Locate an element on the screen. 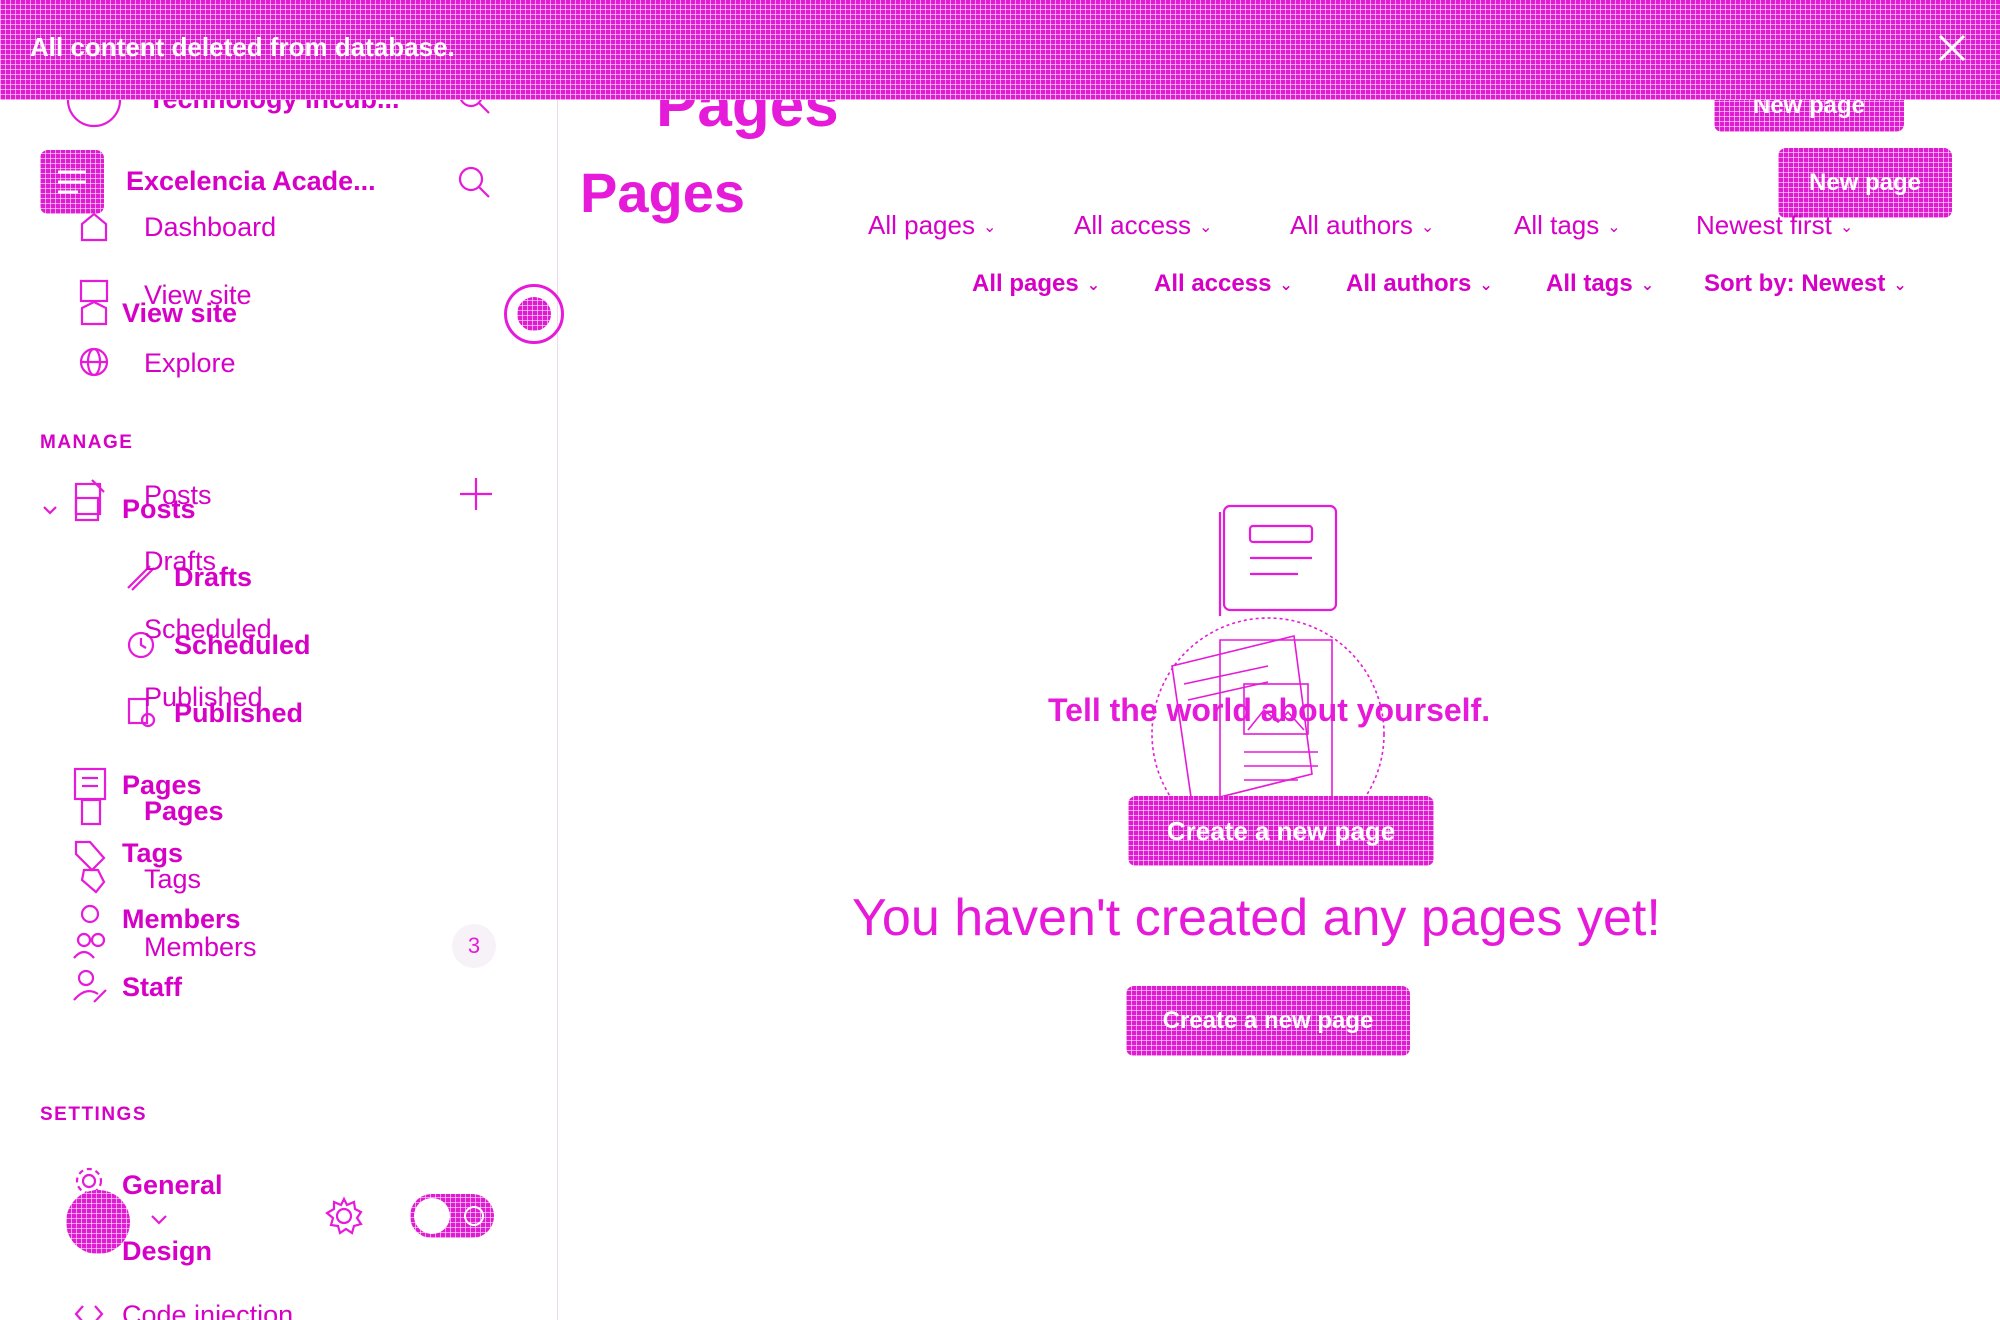  tag-icon is located at coordinates (90, 866).